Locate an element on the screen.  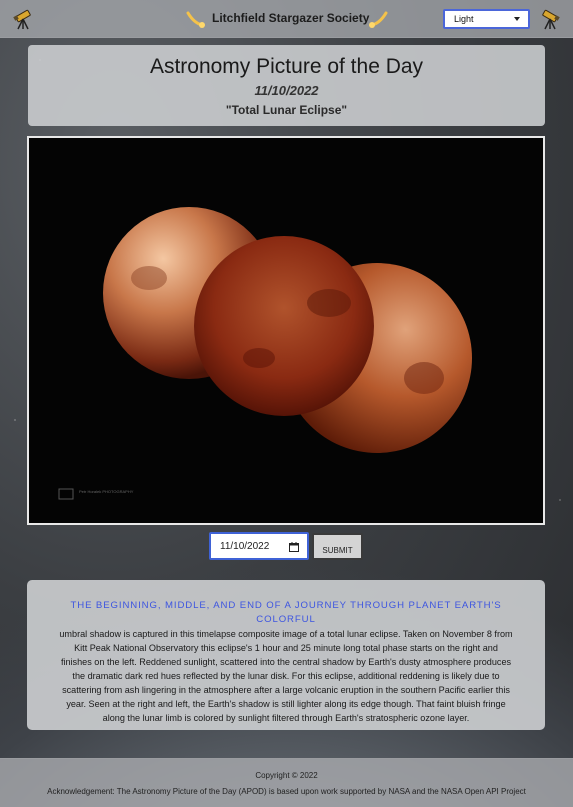
copyright-text: Copyright © 2022 is located at coordinates (286, 775).